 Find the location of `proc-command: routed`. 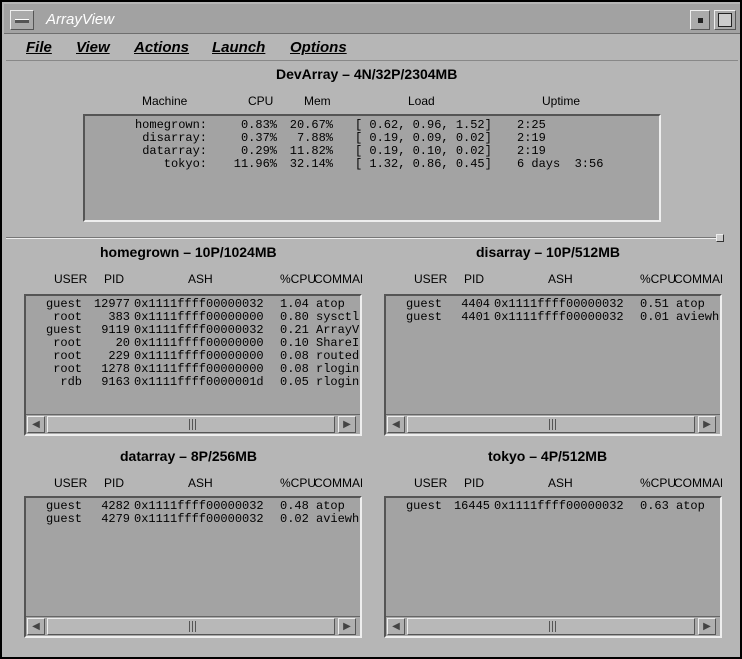

proc-command: routed is located at coordinates (338, 356).